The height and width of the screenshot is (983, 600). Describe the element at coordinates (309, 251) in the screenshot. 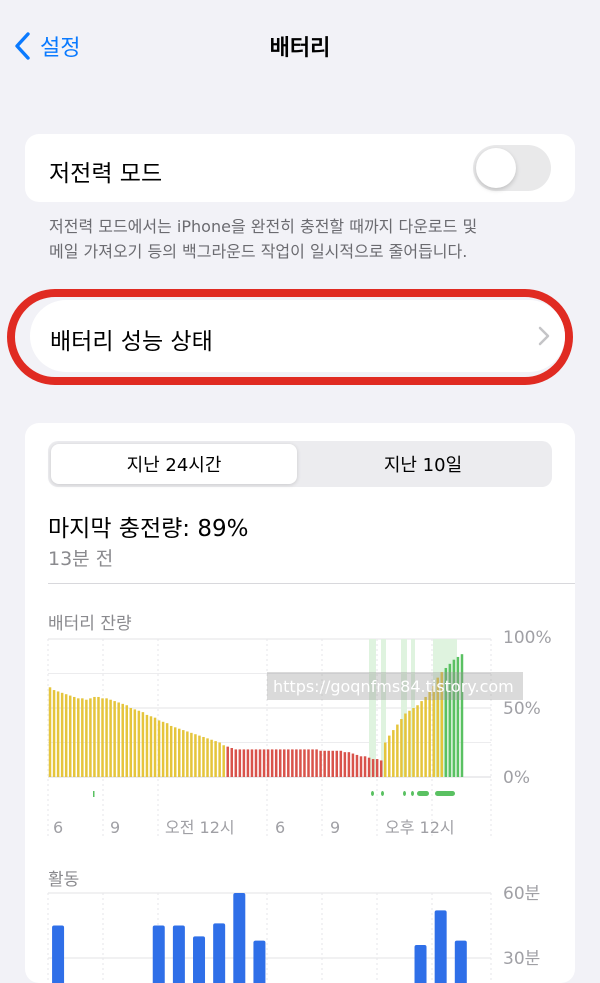

I see `low-power-description-line-2: 메일 가져오기 등의 백그라운드 작업이 일시적으로 줄어듭니다.` at that location.